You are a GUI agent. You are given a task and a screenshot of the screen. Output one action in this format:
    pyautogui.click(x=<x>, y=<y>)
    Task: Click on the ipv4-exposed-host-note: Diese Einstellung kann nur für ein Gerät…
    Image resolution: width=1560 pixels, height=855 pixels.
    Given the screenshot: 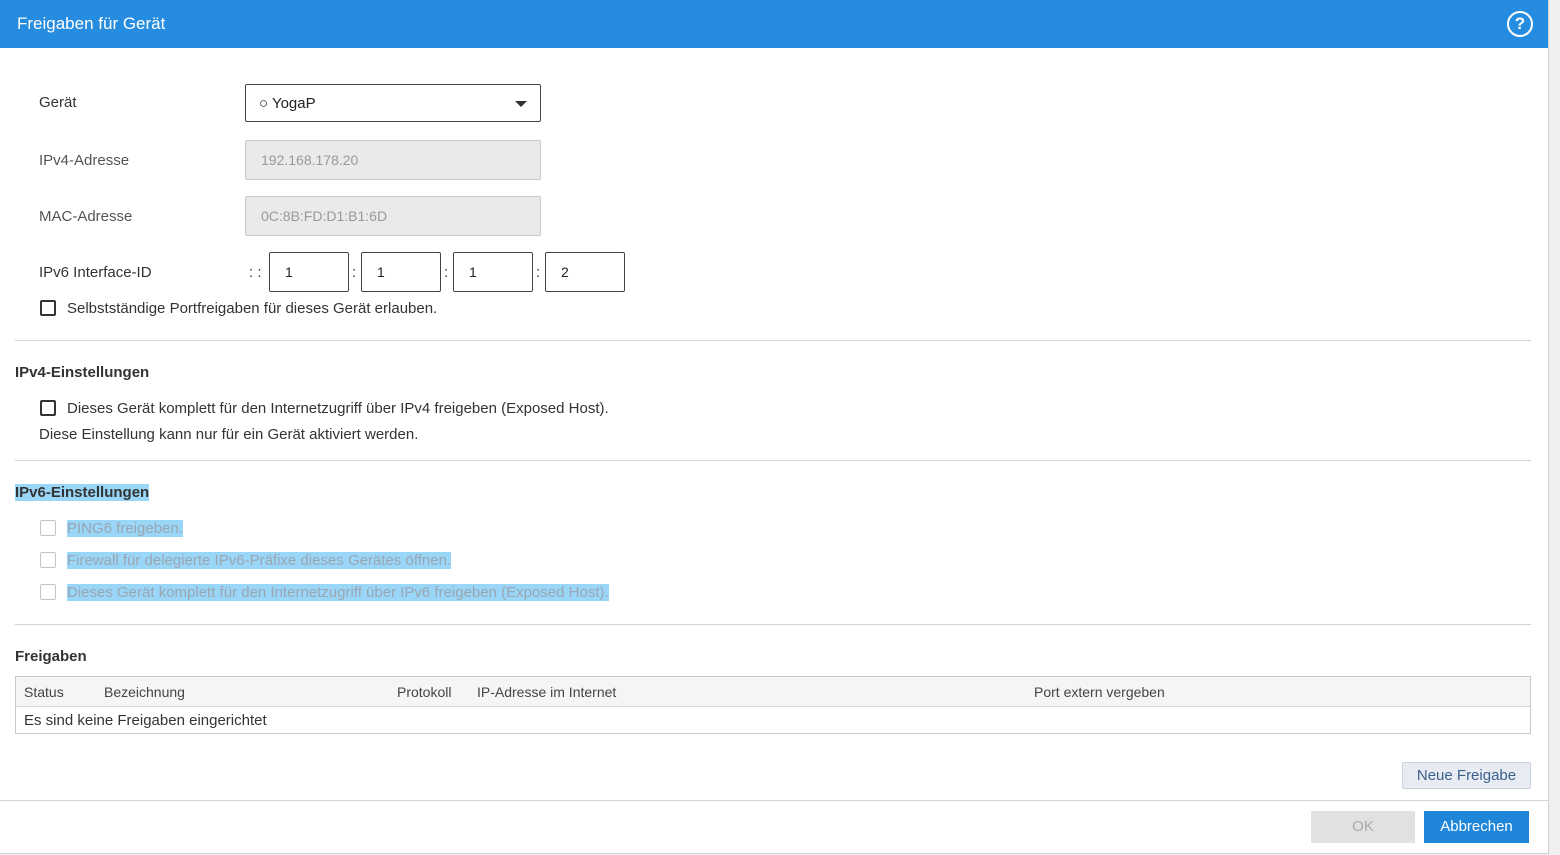 What is the action you would take?
    pyautogui.click(x=229, y=434)
    